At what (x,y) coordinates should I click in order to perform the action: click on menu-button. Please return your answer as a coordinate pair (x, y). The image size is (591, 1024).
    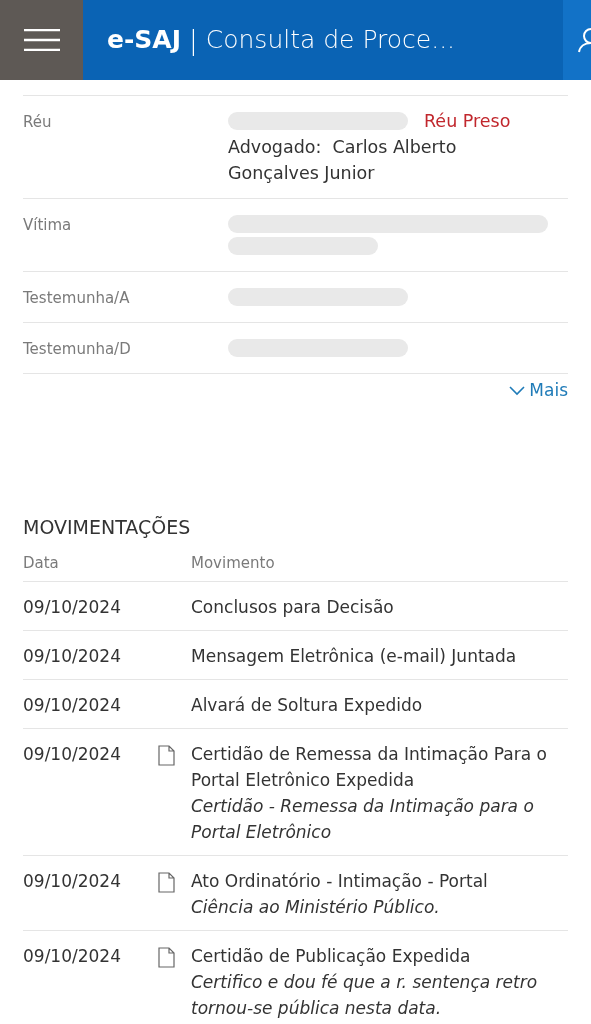
    Looking at the image, I should click on (41, 40).